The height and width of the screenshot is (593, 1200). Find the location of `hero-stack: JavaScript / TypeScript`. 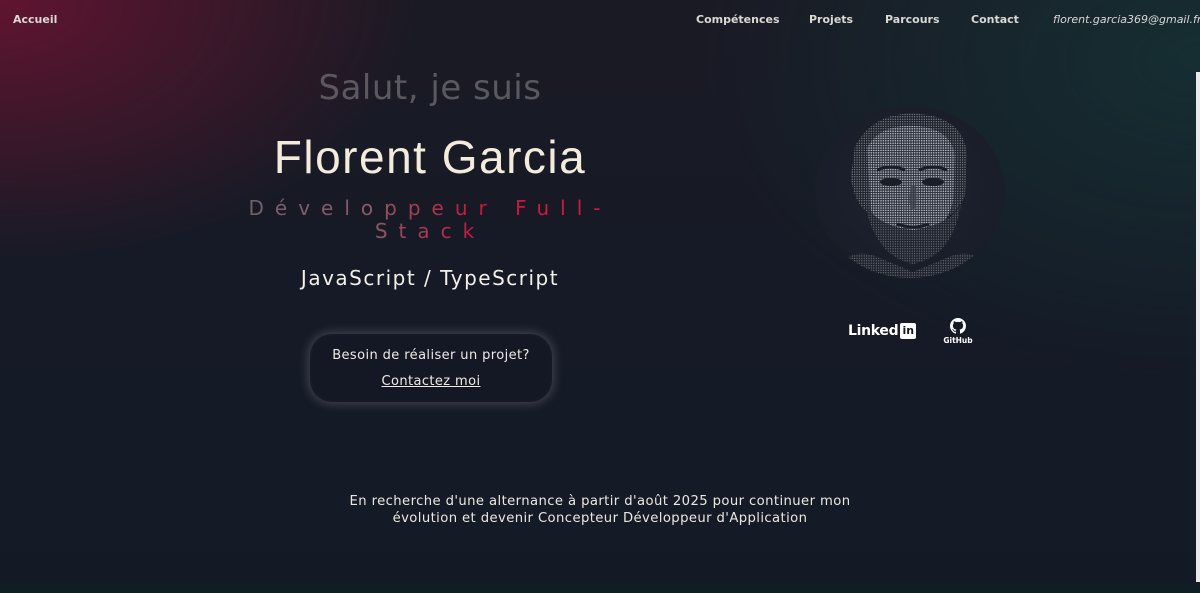

hero-stack: JavaScript / TypeScript is located at coordinates (430, 278).